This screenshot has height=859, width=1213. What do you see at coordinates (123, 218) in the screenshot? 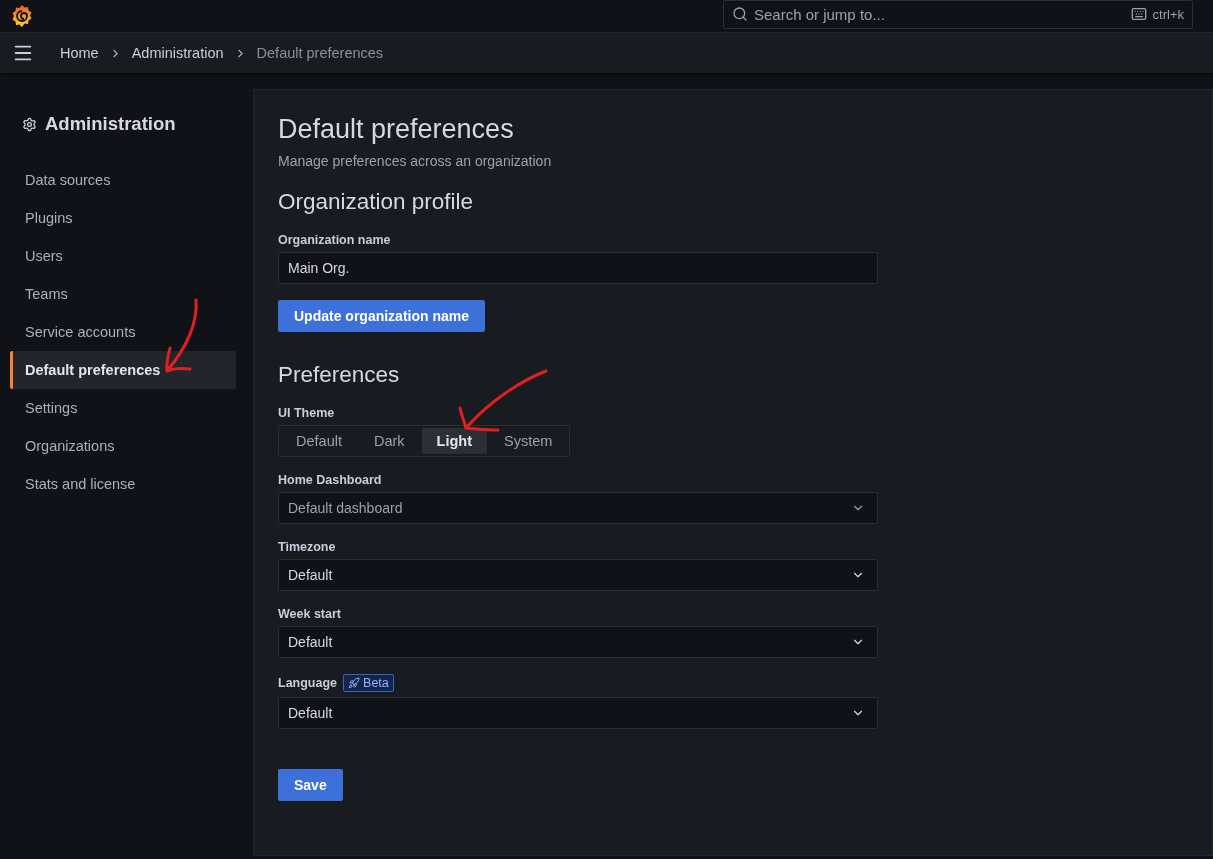
I see `sidebar-item: Plugins` at bounding box center [123, 218].